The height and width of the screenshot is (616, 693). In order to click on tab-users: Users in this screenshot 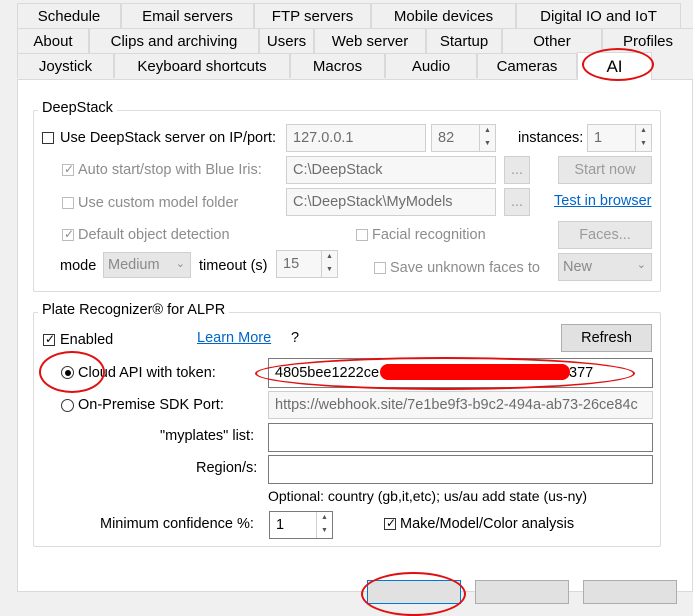, I will do `click(286, 40)`.